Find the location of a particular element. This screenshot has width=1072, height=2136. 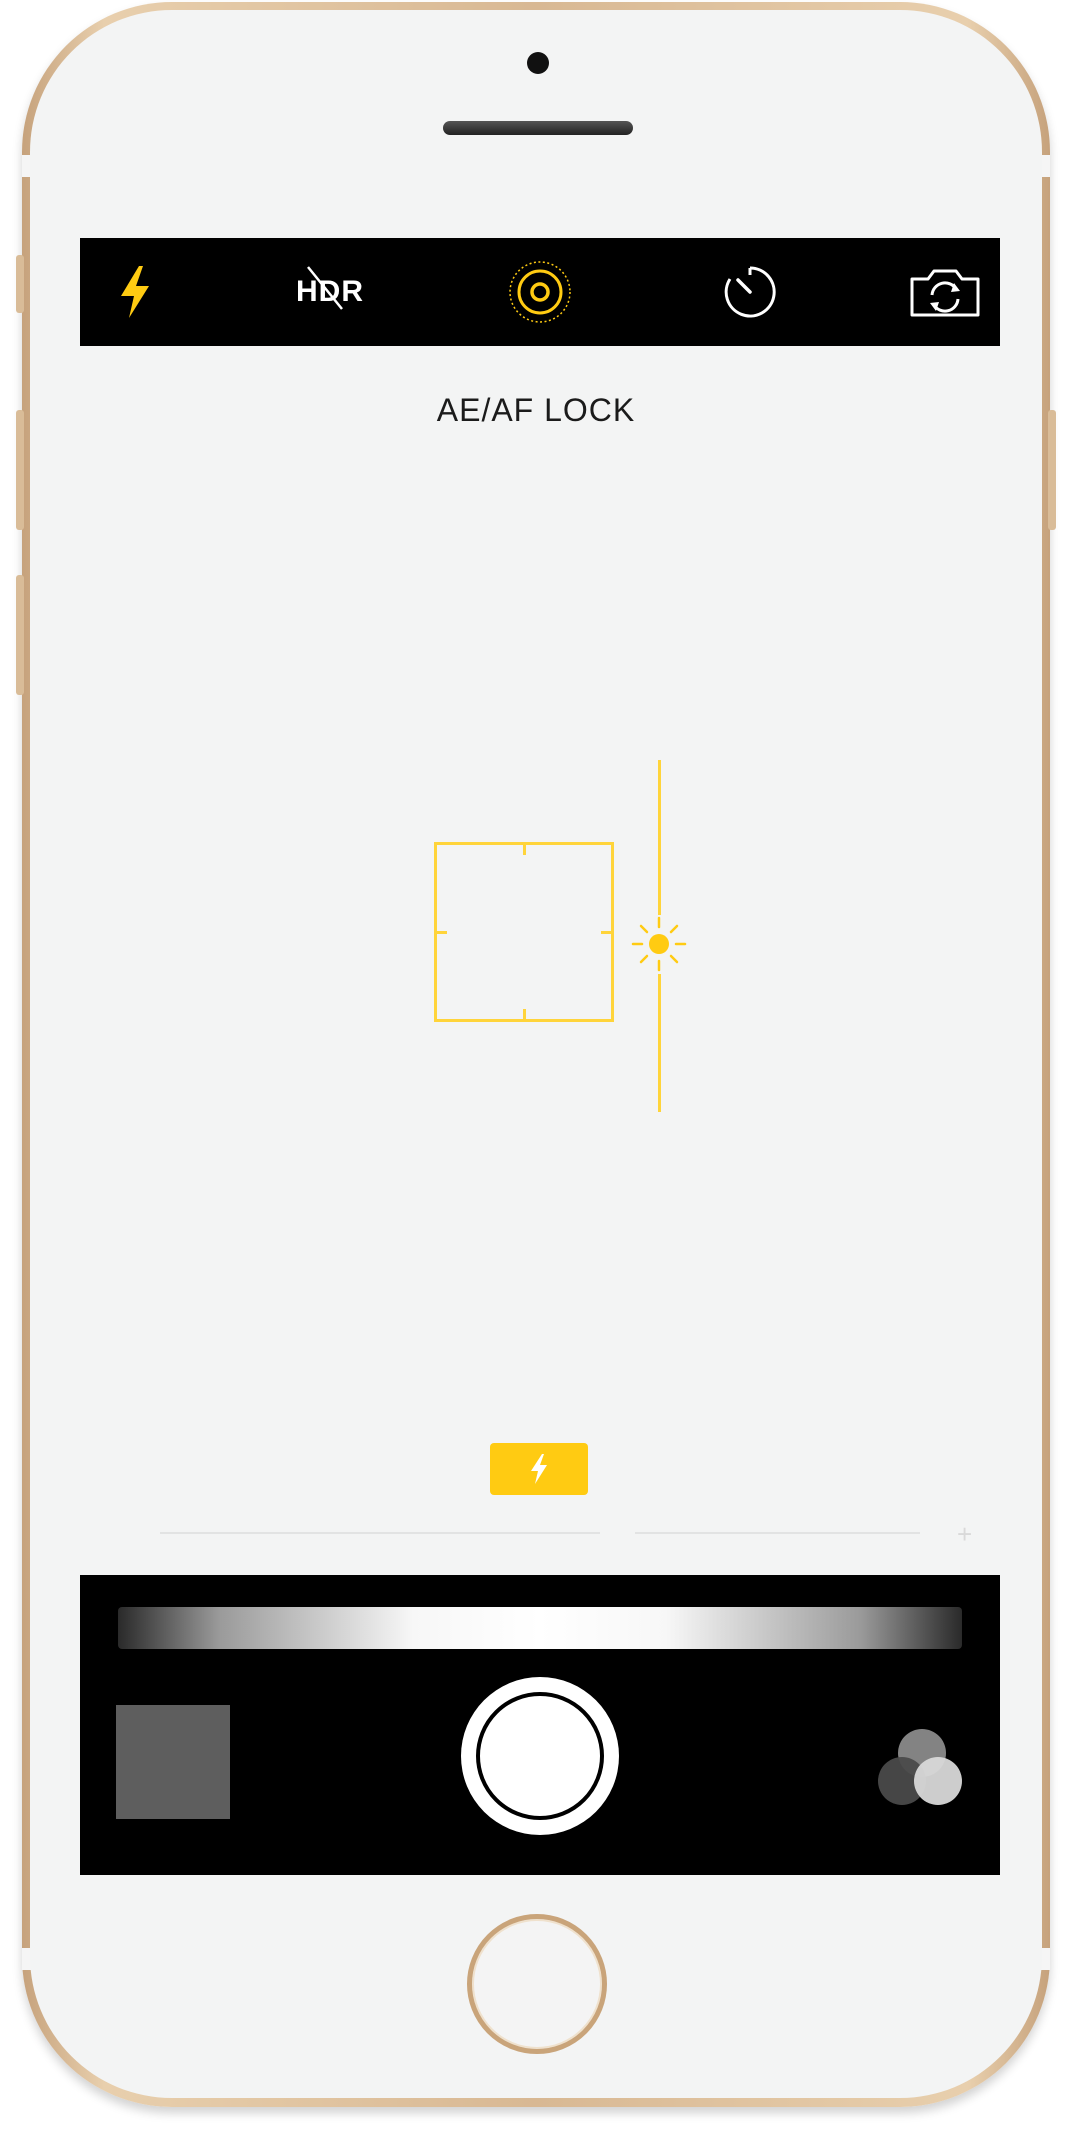

hdr-off-slash-icon is located at coordinates (325, 288).